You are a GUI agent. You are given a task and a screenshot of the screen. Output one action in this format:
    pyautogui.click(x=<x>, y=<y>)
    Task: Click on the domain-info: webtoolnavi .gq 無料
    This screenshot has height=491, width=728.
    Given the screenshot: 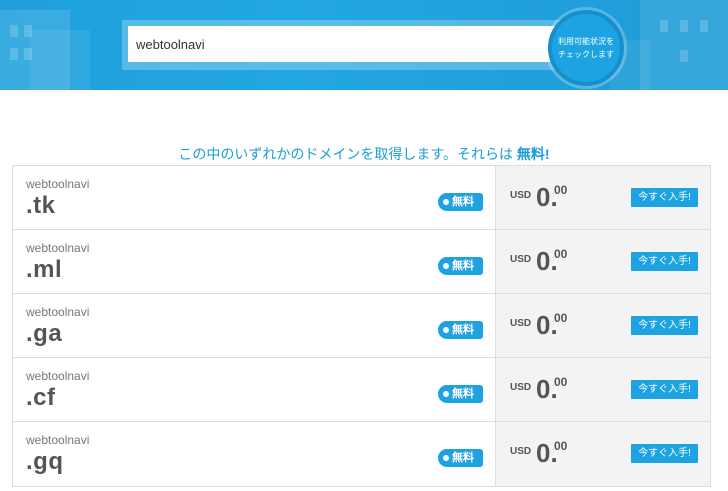 What is the action you would take?
    pyautogui.click(x=254, y=454)
    